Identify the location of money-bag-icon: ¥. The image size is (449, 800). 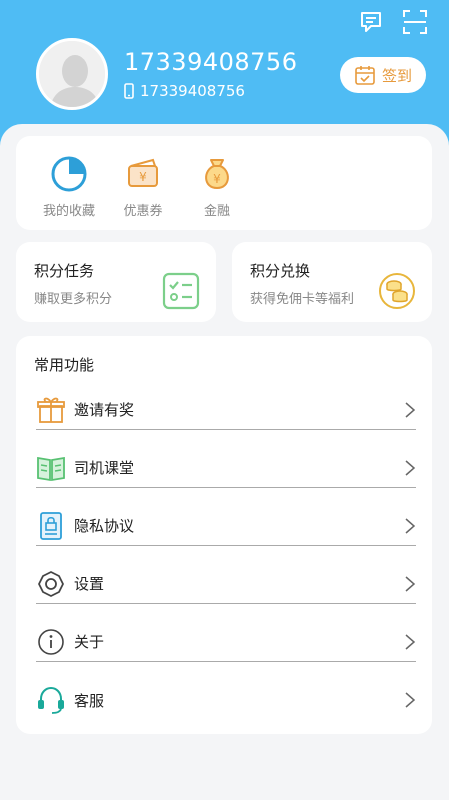
(217, 174).